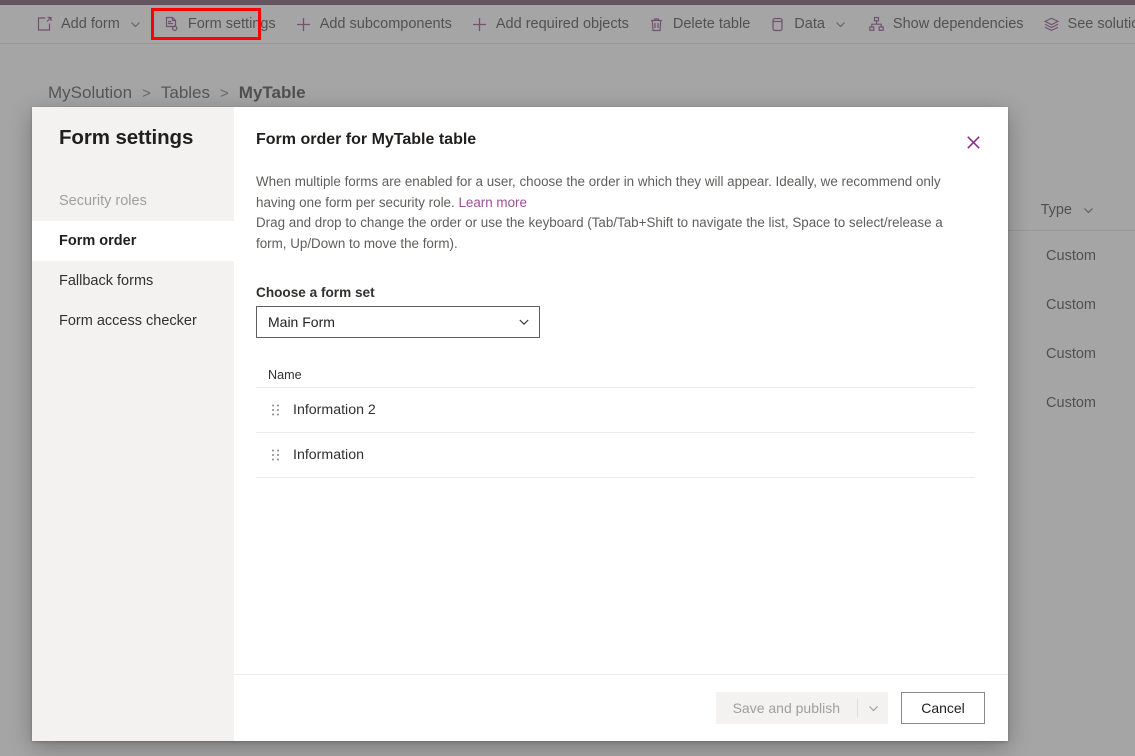 The height and width of the screenshot is (756, 1135). I want to click on save-and-publish-button: Save and publish, so click(786, 708).